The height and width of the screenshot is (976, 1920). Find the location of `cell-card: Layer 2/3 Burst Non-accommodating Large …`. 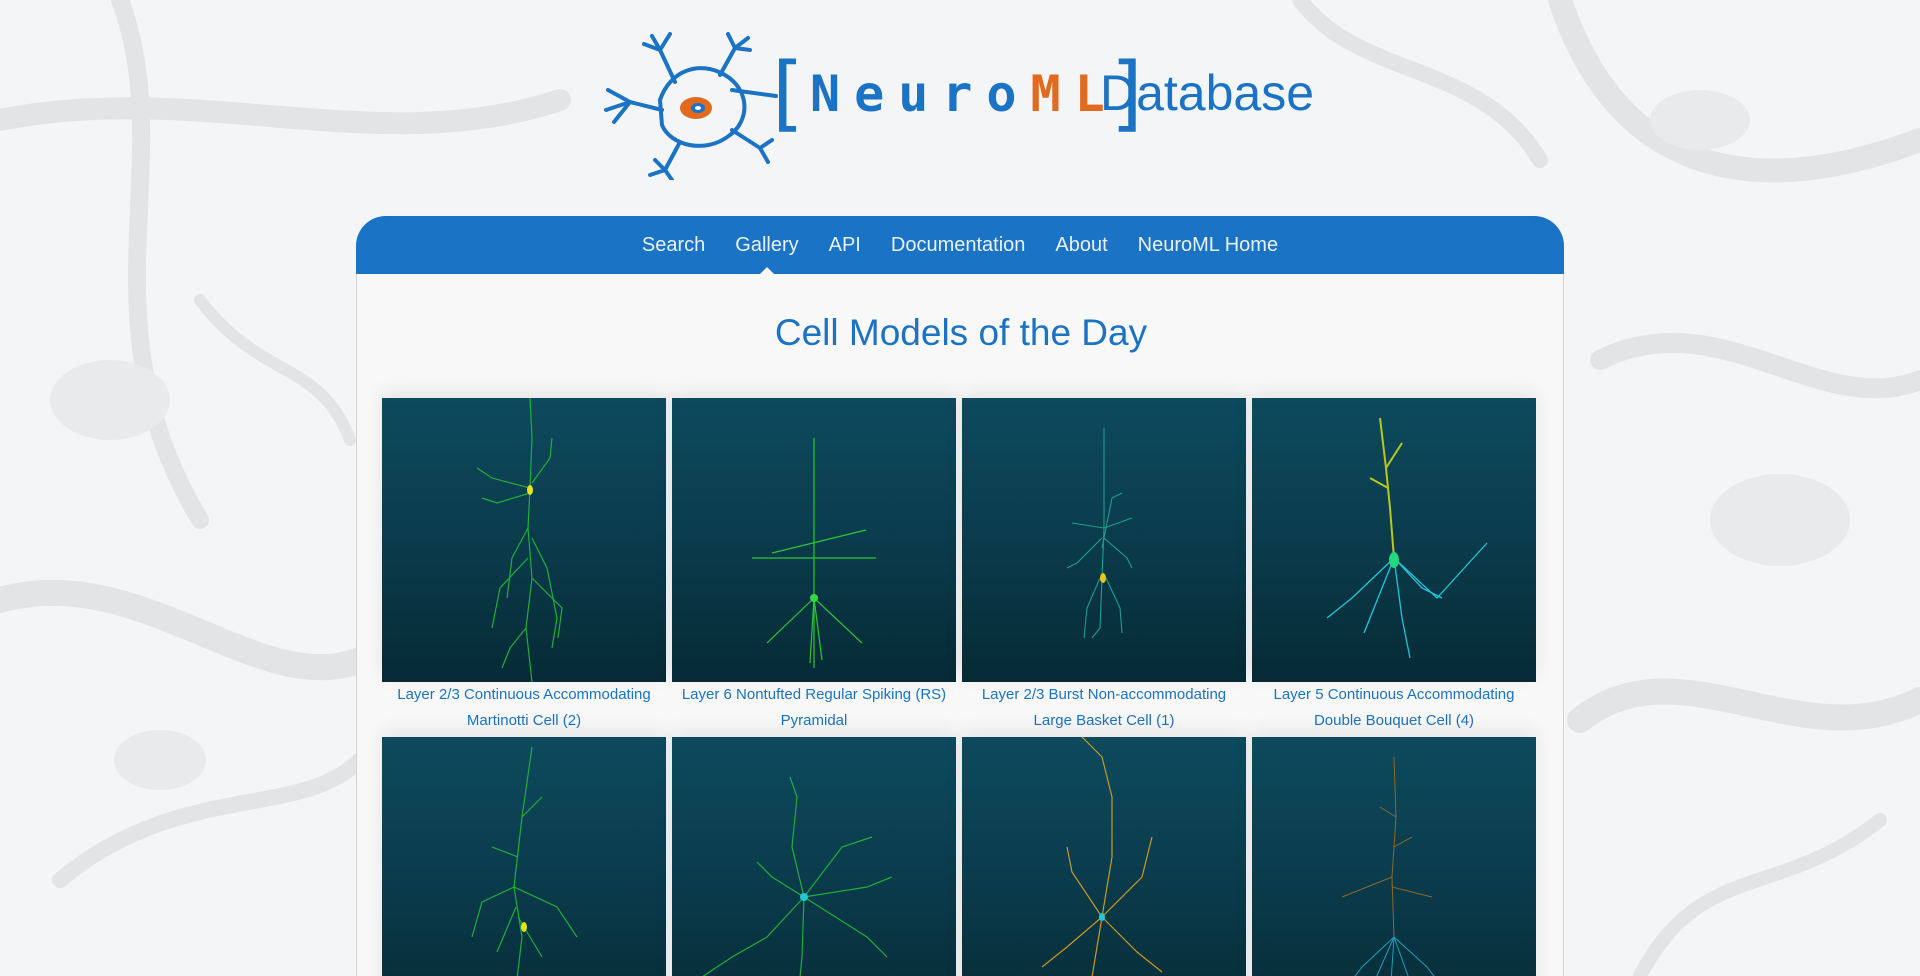

cell-card: Layer 2/3 Burst Non-accommodating Large … is located at coordinates (1104, 566).